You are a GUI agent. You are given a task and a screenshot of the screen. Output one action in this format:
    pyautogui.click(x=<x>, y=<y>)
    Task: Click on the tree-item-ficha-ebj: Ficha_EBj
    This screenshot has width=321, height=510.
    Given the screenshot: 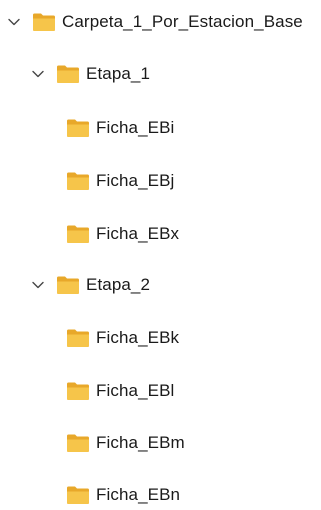 What is the action you would take?
    pyautogui.click(x=120, y=181)
    